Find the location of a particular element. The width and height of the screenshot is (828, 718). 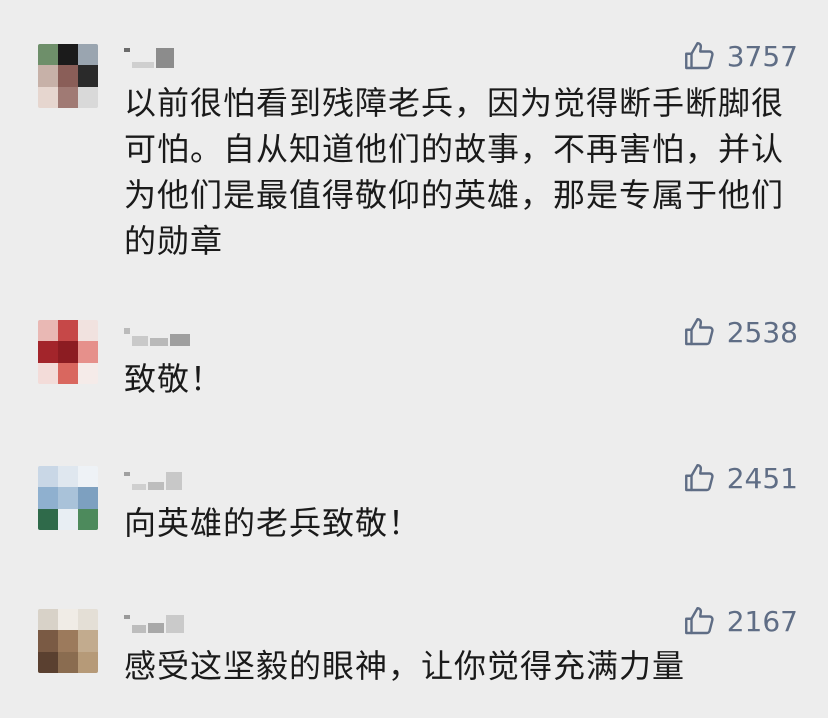

like-count: 2538 is located at coordinates (762, 332).